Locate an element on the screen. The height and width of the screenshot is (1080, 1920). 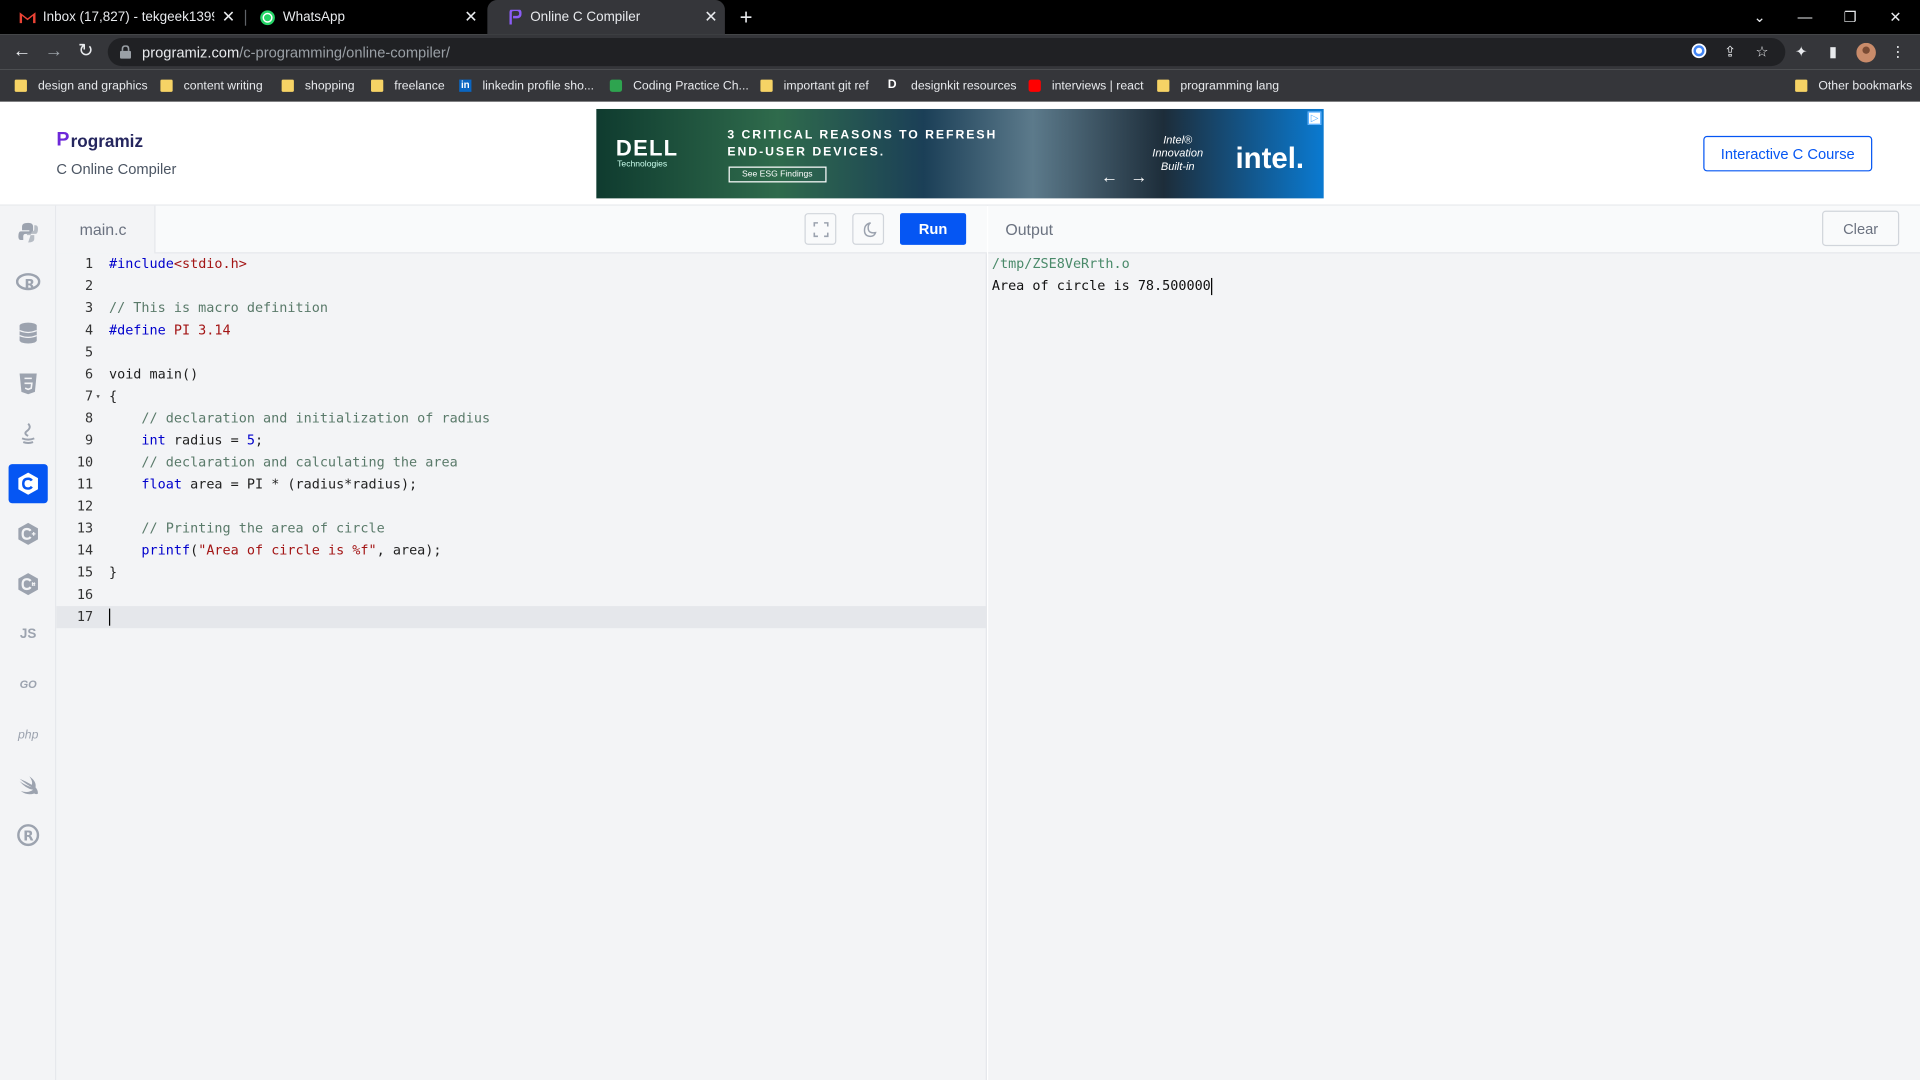
ad-cta-button: See ESG Findings is located at coordinates (777, 174).